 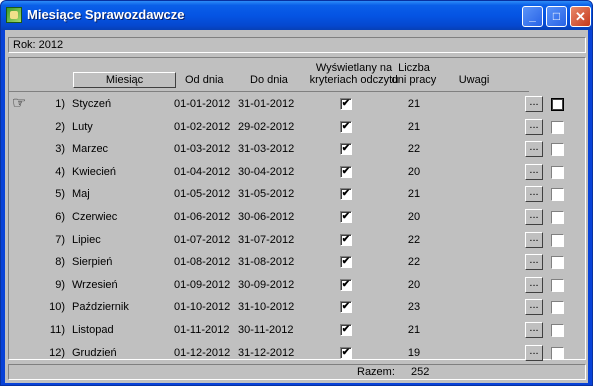 I want to click on column-header-days-line2: dni pracy, so click(x=414, y=80).